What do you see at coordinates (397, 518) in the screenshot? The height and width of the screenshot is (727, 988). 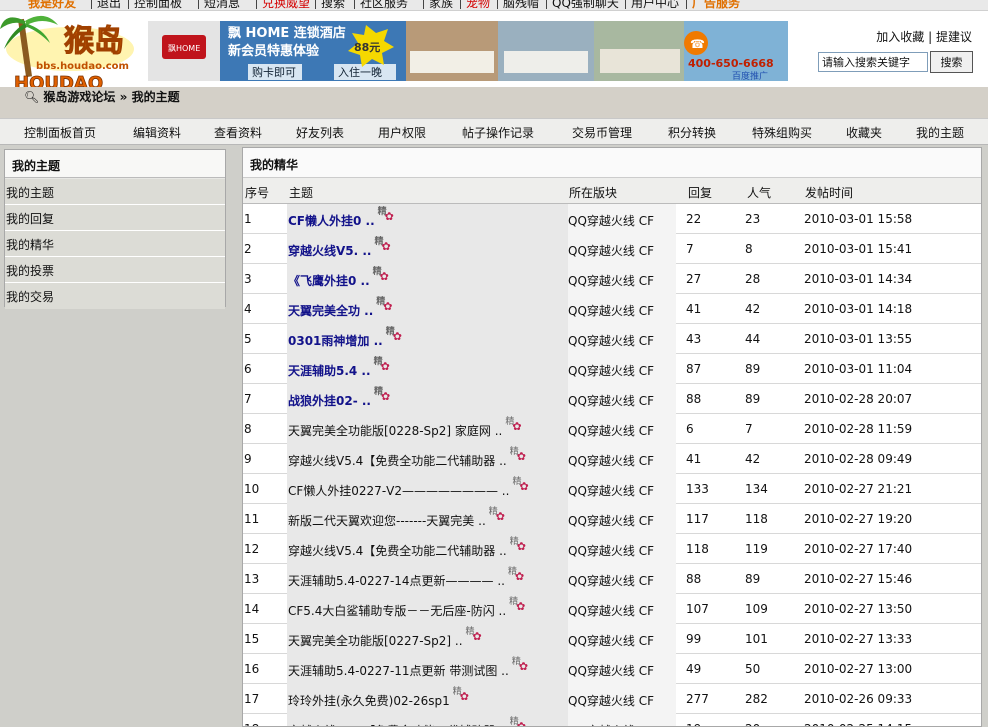 I see `thread-subject-link: 新版二代天翼欢迎您-------天翼完美 .. 精 ✿` at bounding box center [397, 518].